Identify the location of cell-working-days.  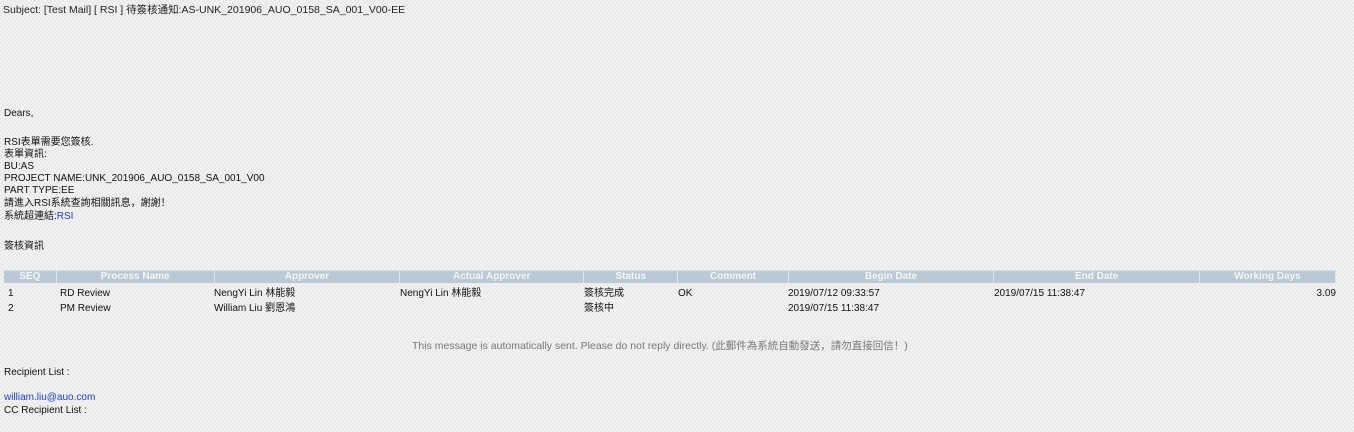
(1268, 308).